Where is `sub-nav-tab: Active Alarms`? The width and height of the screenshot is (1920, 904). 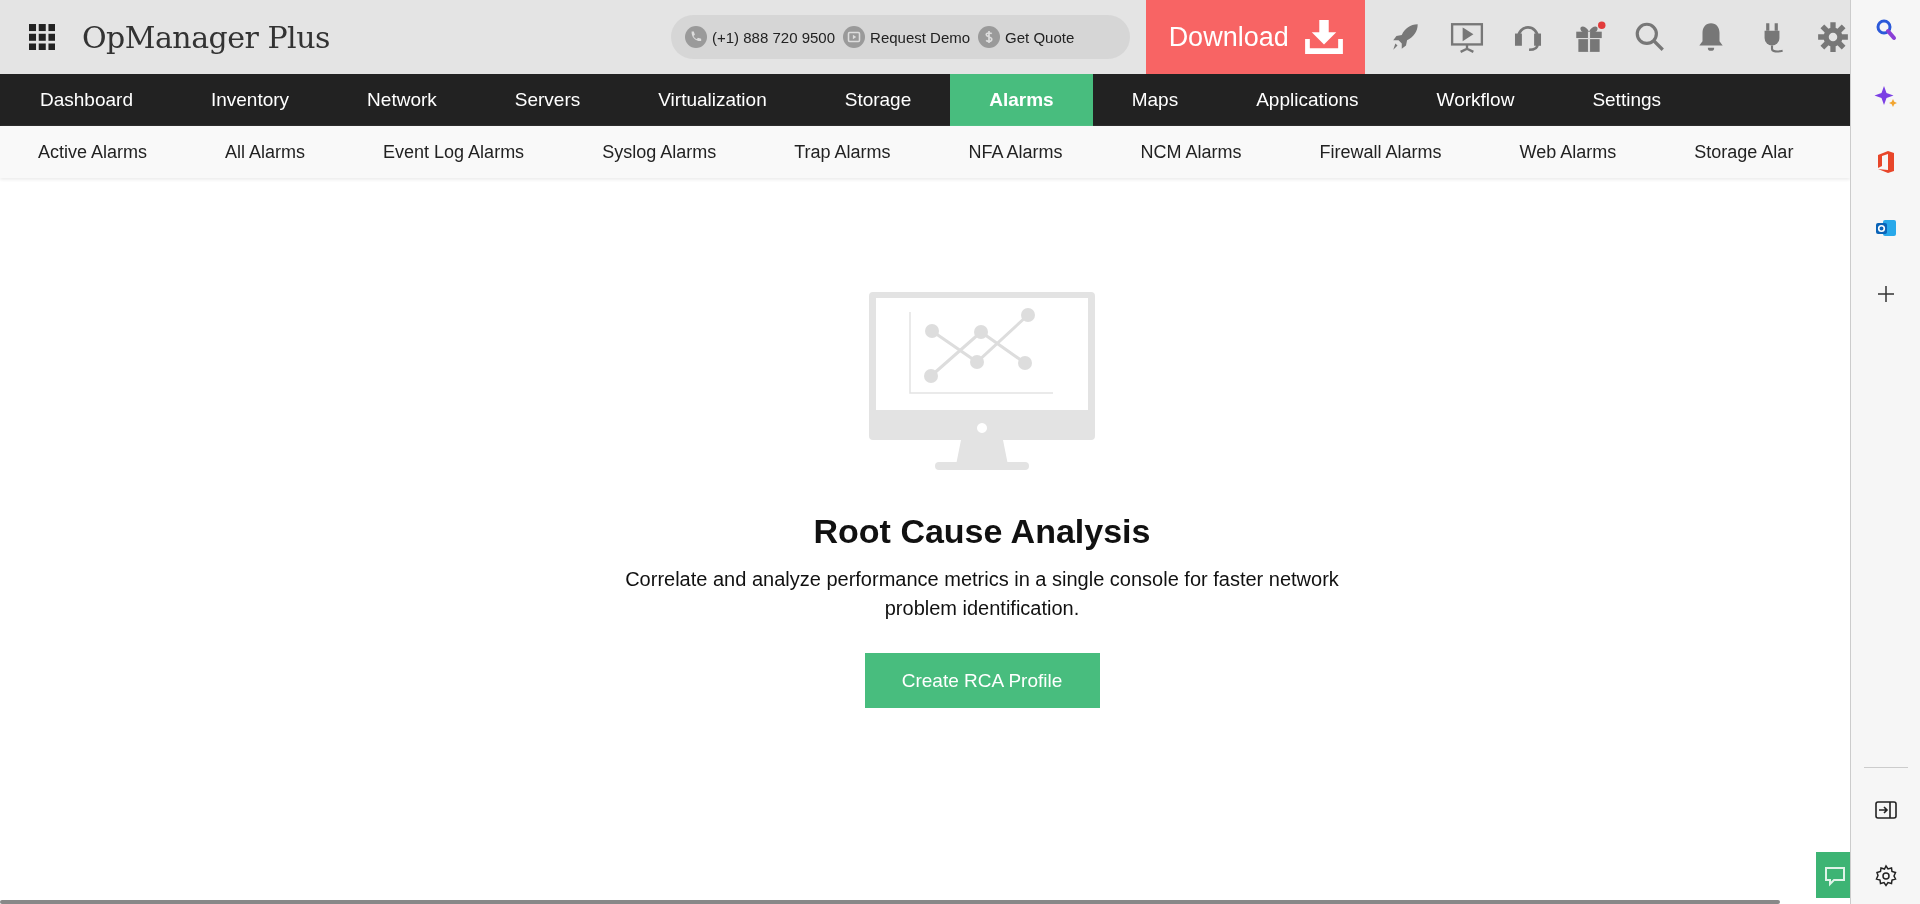 sub-nav-tab: Active Alarms is located at coordinates (93, 152).